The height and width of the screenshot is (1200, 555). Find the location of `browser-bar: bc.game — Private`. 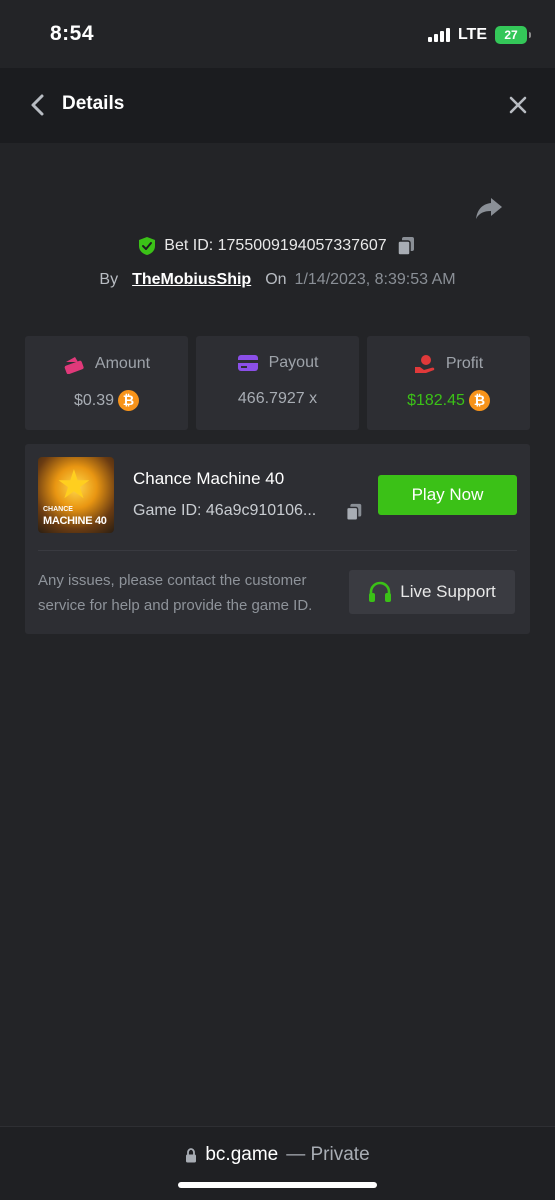

browser-bar: bc.game — Private is located at coordinates (277, 1163).